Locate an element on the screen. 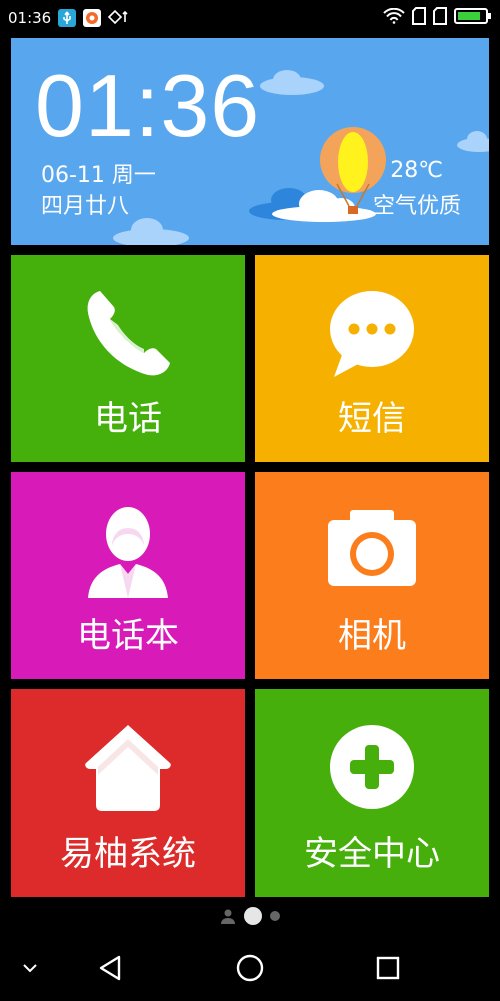 The image size is (500, 1001). tile-label: 易柚系统 is located at coordinates (128, 854).